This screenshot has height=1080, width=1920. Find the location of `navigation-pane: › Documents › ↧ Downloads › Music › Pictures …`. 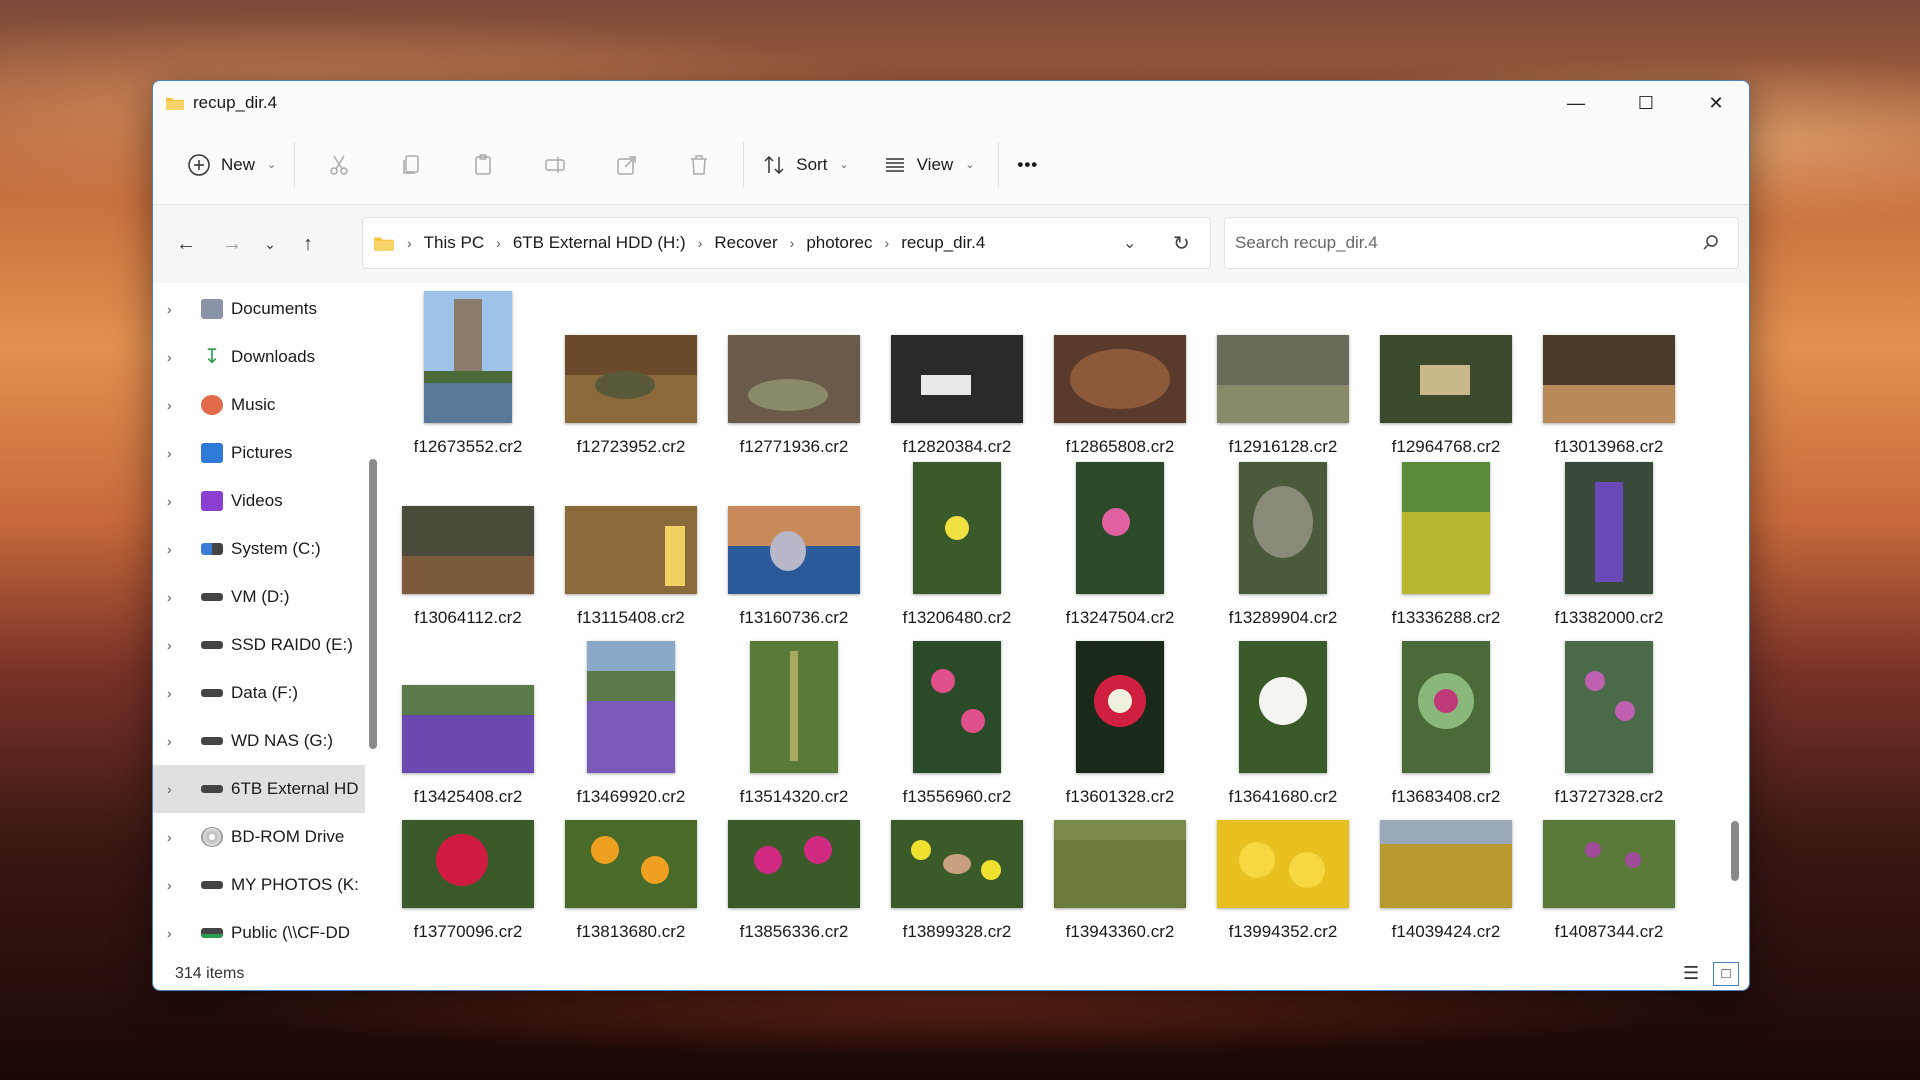

navigation-pane: › Documents › ↧ Downloads › Music › Pictures … is located at coordinates (259, 619).